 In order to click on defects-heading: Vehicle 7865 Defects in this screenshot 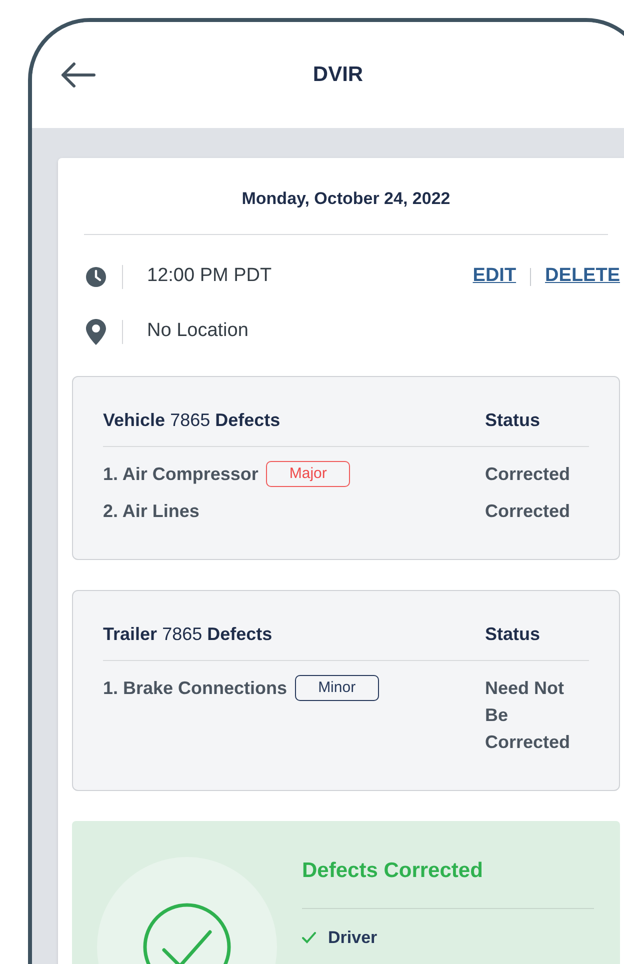, I will do `click(191, 420)`.